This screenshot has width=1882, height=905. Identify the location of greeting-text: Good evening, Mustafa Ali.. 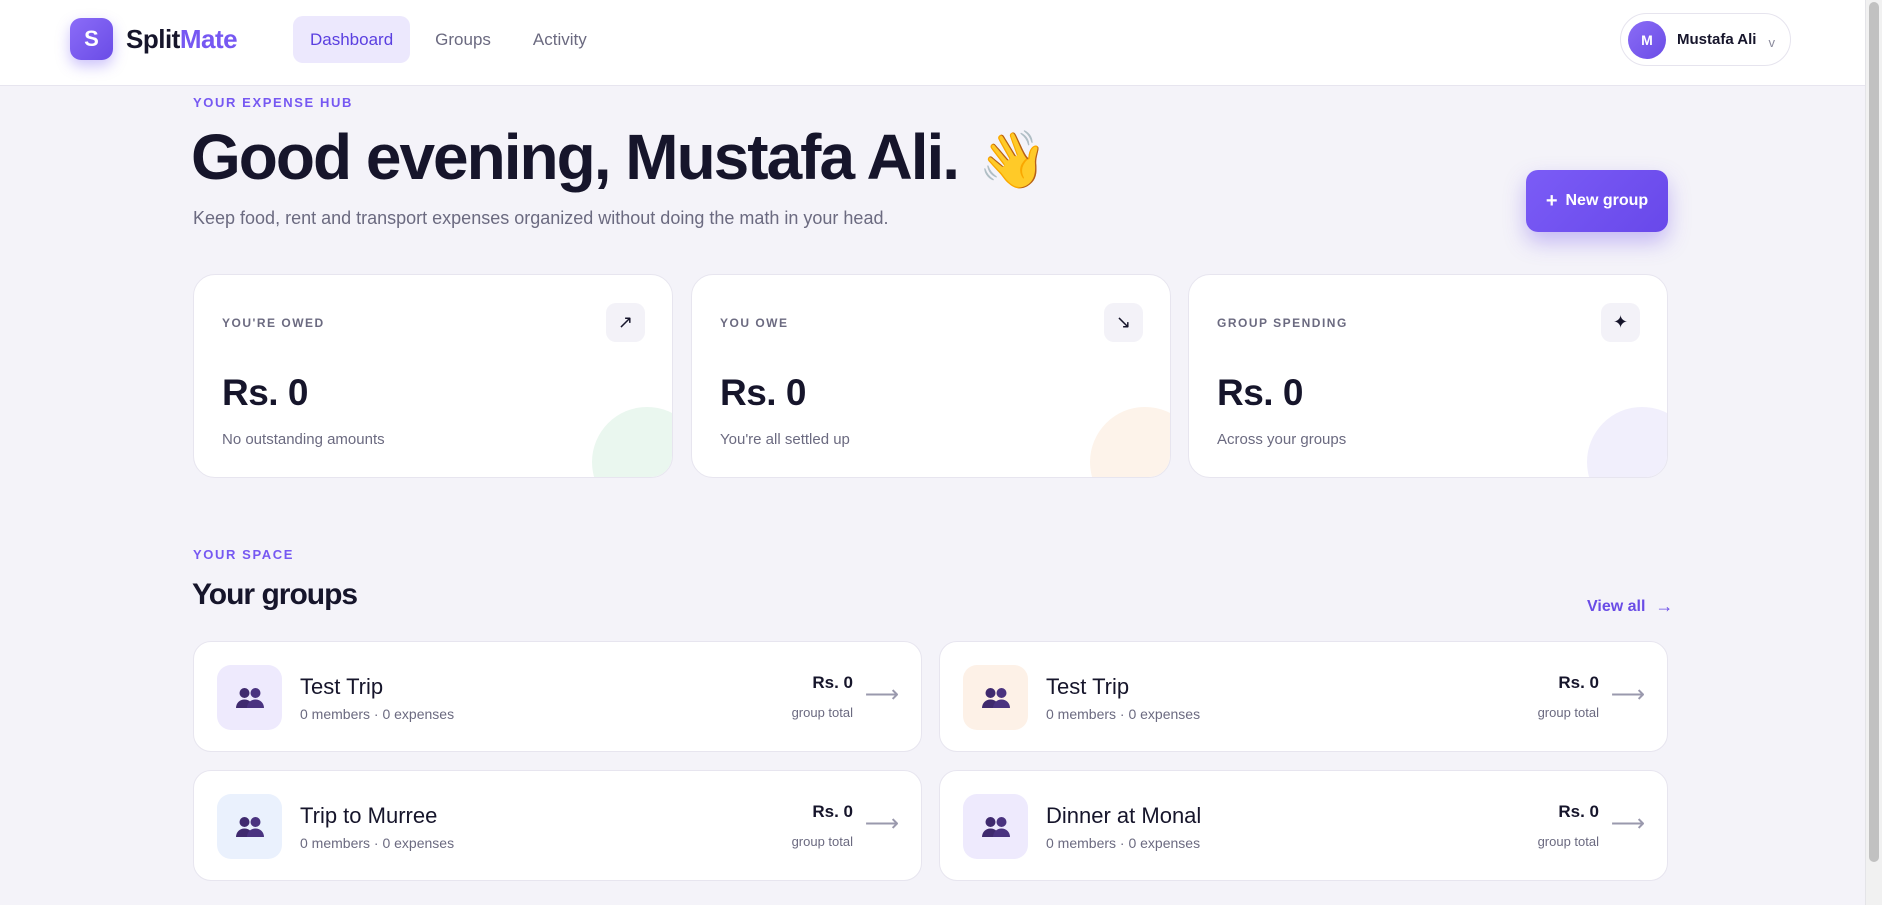
(575, 157).